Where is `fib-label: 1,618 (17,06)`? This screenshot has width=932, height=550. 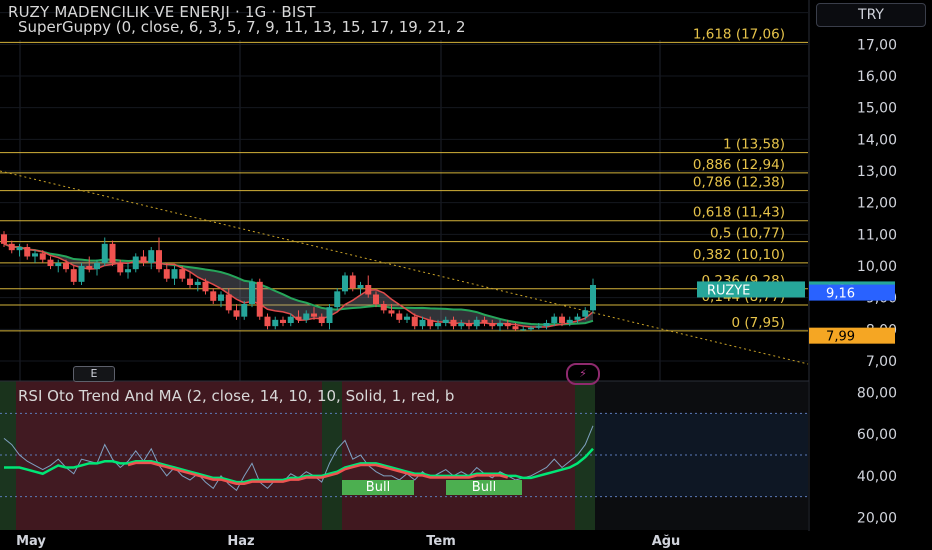 fib-label: 1,618 (17,06) is located at coordinates (739, 34).